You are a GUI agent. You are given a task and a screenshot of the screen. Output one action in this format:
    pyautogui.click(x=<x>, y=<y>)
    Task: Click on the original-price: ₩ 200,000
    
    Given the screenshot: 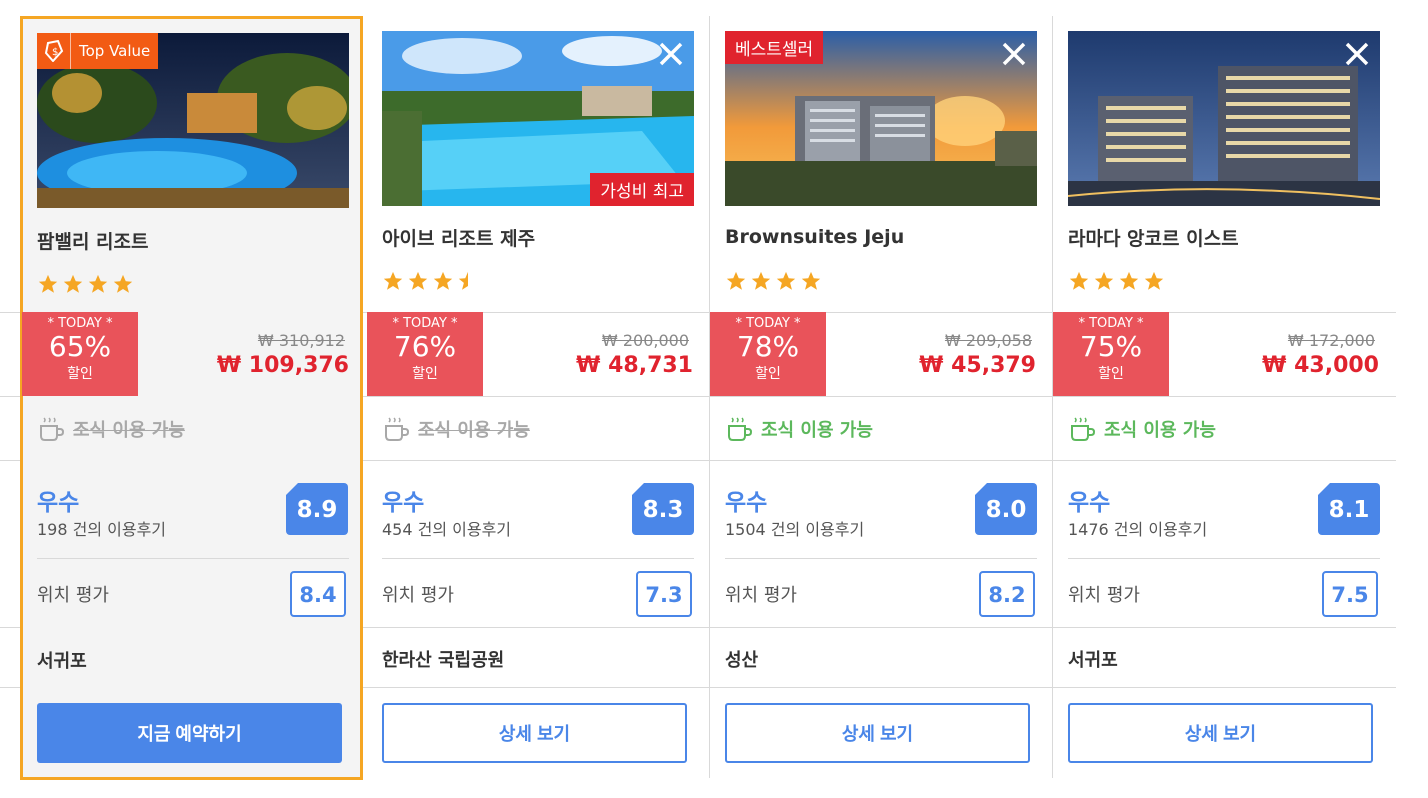 What is the action you would take?
    pyautogui.click(x=645, y=340)
    